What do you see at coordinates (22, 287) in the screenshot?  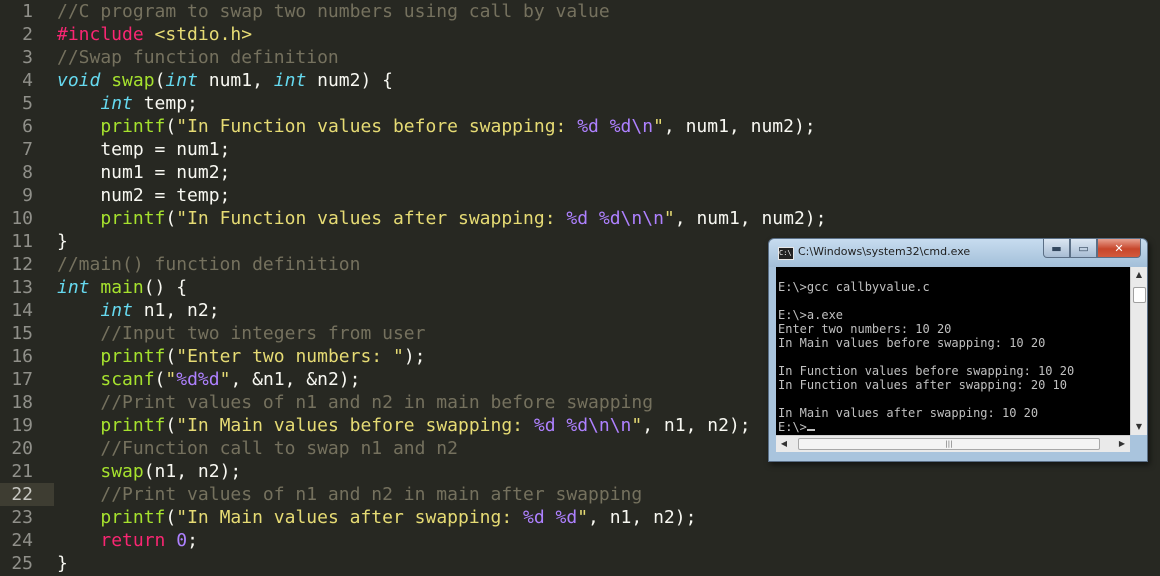 I see `line-number: 13` at bounding box center [22, 287].